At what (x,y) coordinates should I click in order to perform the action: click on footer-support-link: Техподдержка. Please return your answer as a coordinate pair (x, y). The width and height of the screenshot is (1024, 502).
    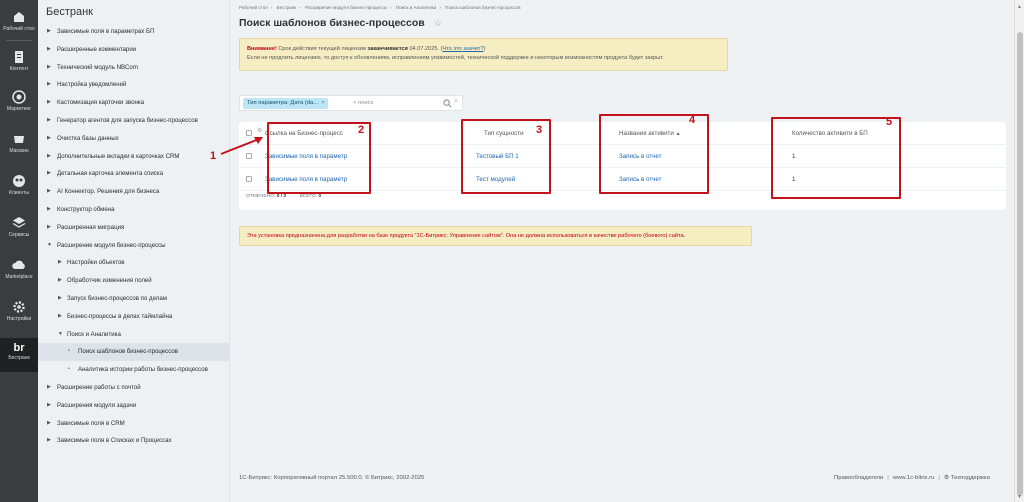
    Looking at the image, I should click on (970, 478).